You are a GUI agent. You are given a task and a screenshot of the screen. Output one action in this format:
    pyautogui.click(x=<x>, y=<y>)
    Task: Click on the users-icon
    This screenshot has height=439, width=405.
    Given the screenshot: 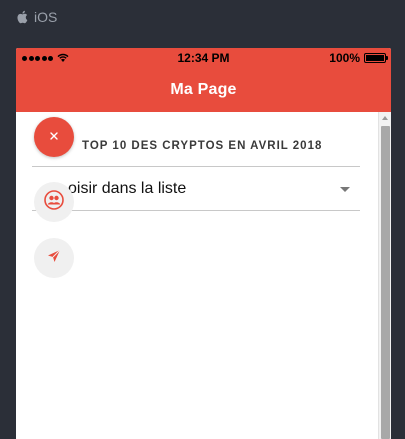 What is the action you would take?
    pyautogui.click(x=54, y=202)
    